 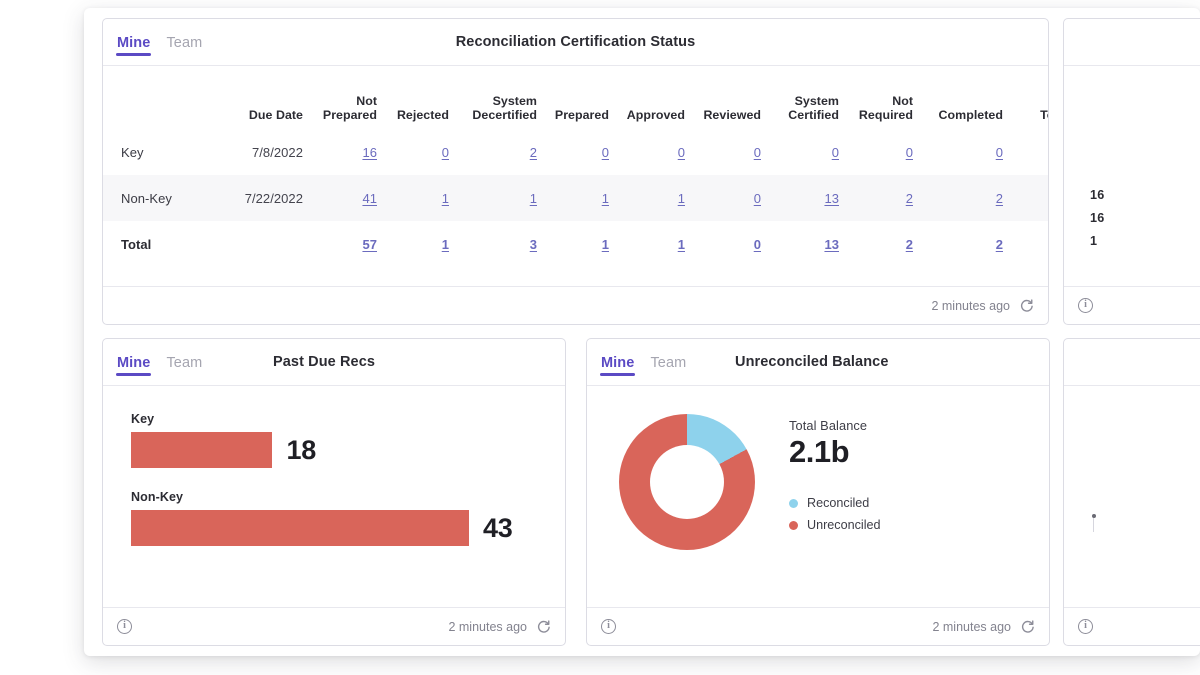 I want to click on link-not-required: 0, so click(x=909, y=152).